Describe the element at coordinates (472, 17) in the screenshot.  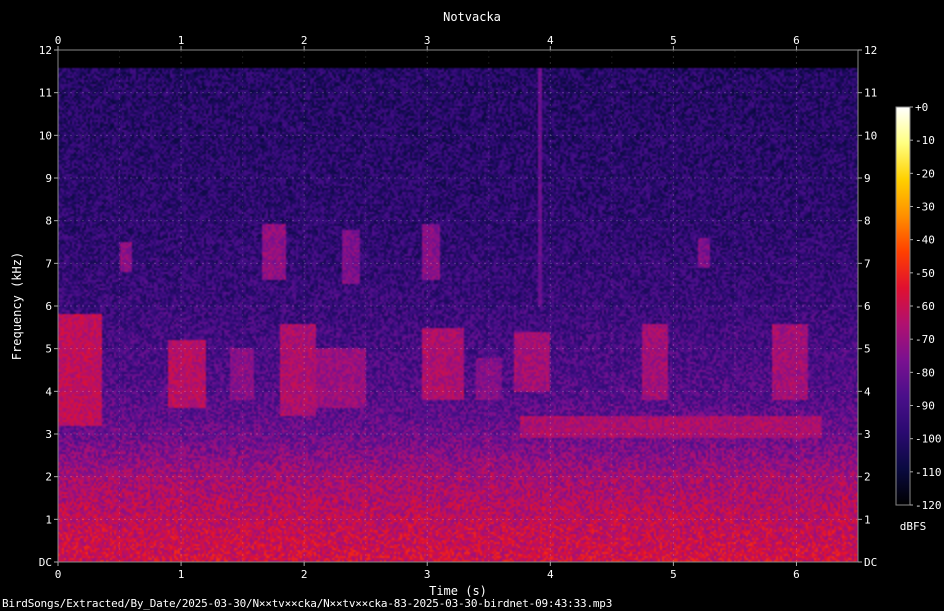
I see `chart-title: Notvacka` at that location.